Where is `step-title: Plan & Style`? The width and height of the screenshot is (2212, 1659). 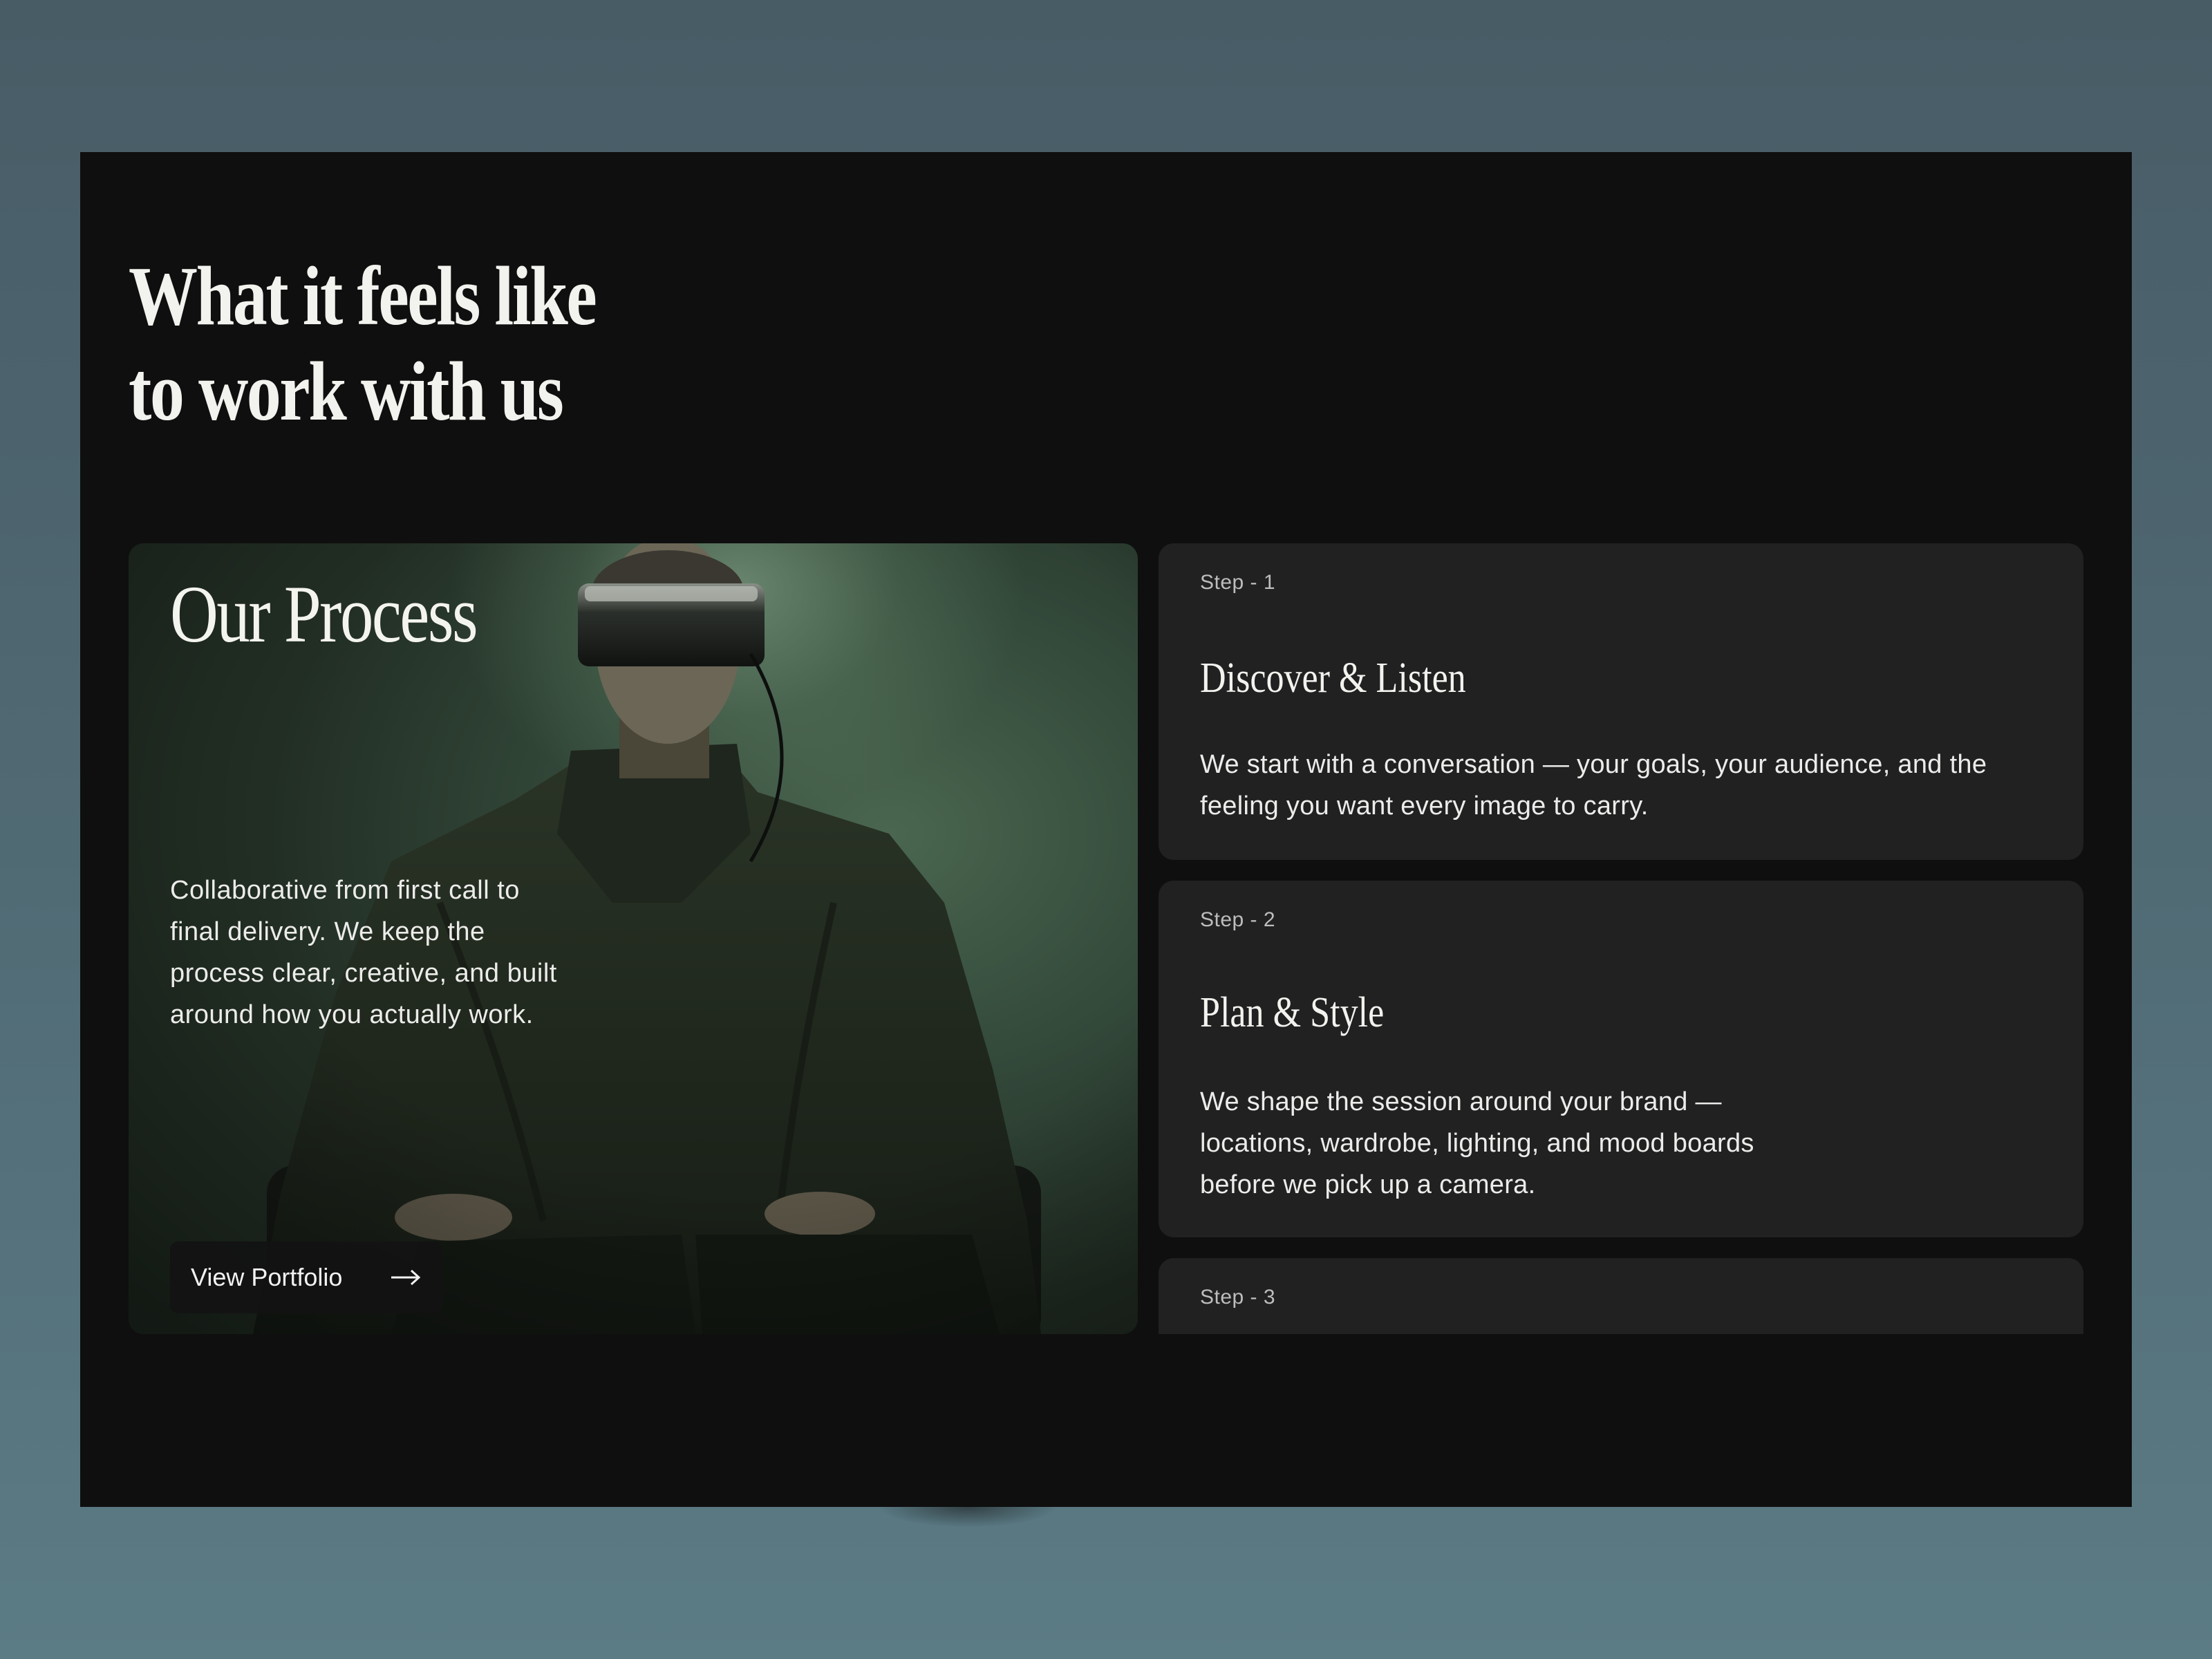 step-title: Plan & Style is located at coordinates (1292, 1013).